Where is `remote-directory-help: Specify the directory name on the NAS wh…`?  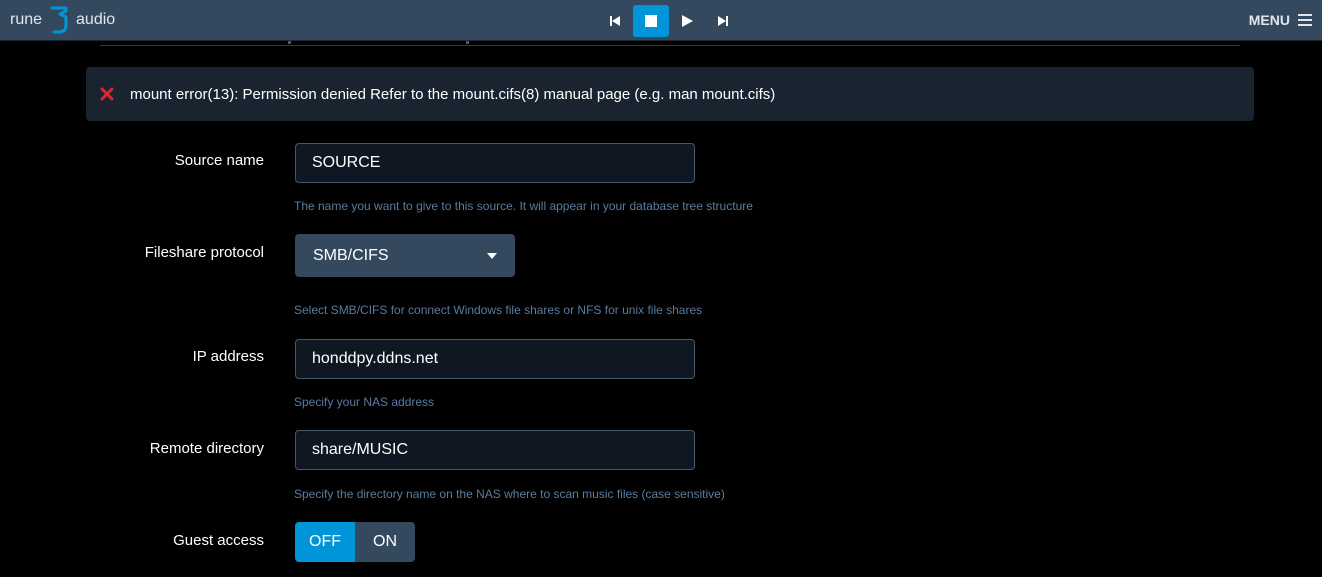
remote-directory-help: Specify the directory name on the NAS wh… is located at coordinates (509, 494).